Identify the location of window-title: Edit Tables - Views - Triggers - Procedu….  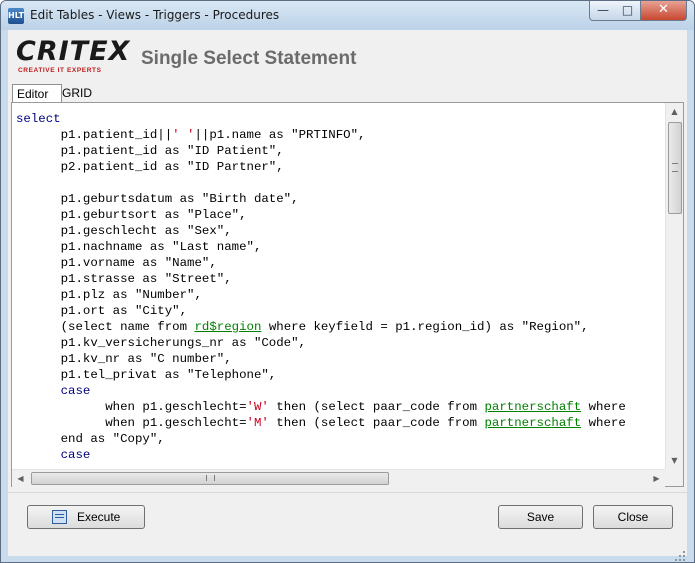
(155, 15).